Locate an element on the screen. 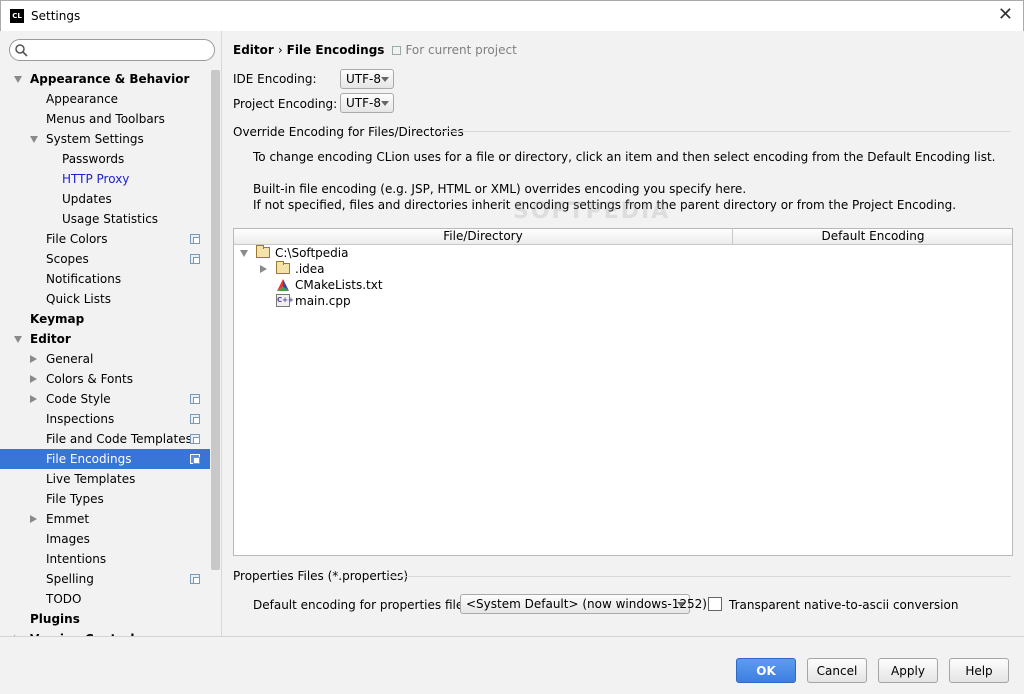 This screenshot has width=1024, height=694. sidebar-item-code-style: Code Style is located at coordinates (105, 399).